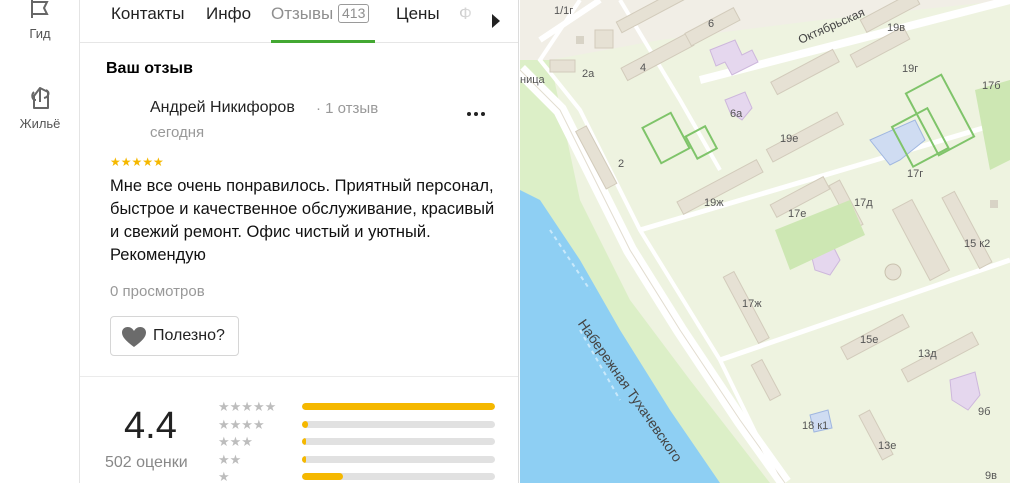  Describe the element at coordinates (147, 14) in the screenshot. I see `tab-contacts: Контакты` at that location.